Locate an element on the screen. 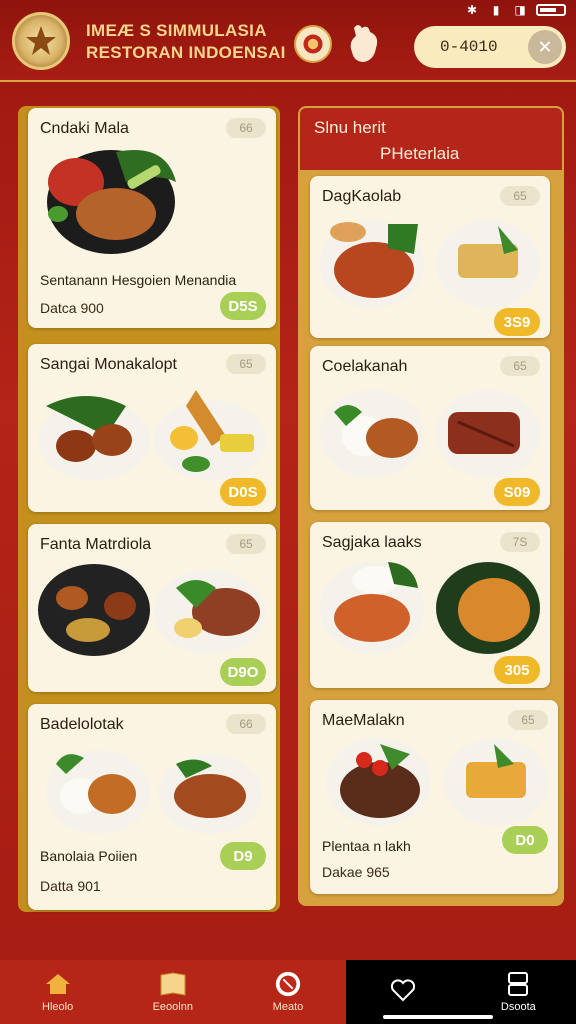 Image resolution: width=576 pixels, height=1024 pixels. card-title: Coelakanah is located at coordinates (365, 366).